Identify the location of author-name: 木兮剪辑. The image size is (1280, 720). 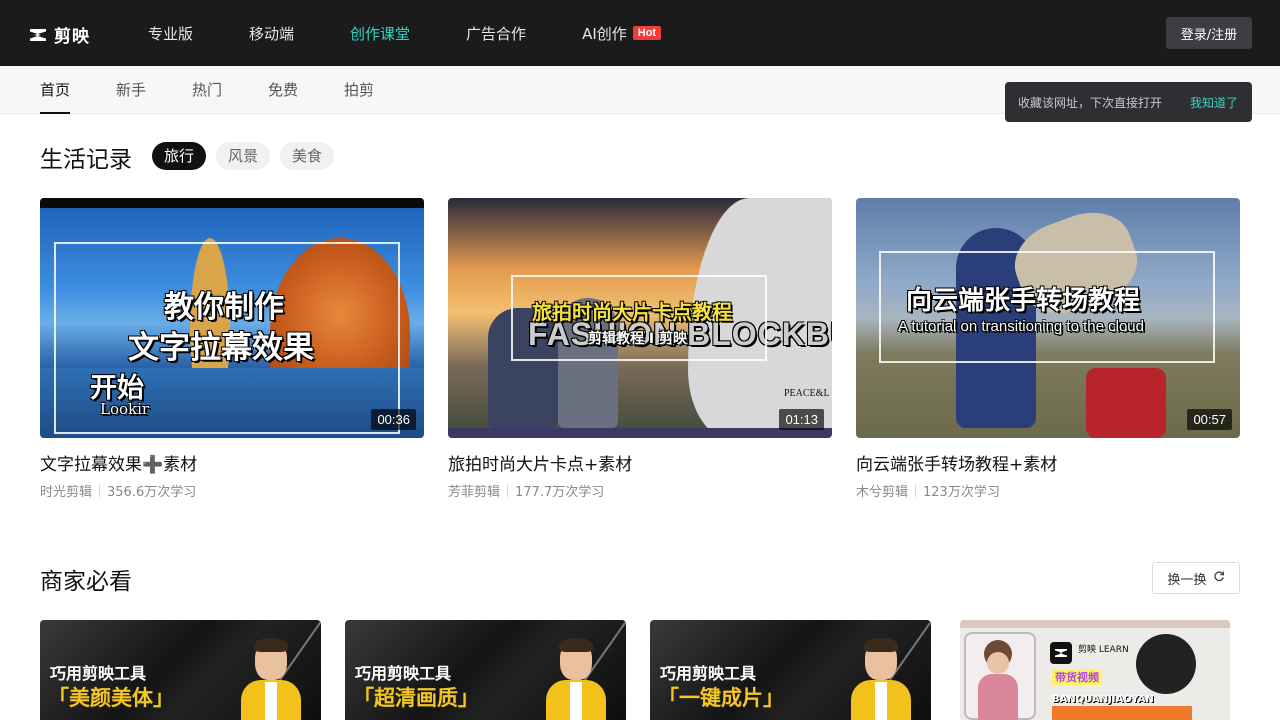
(882, 490).